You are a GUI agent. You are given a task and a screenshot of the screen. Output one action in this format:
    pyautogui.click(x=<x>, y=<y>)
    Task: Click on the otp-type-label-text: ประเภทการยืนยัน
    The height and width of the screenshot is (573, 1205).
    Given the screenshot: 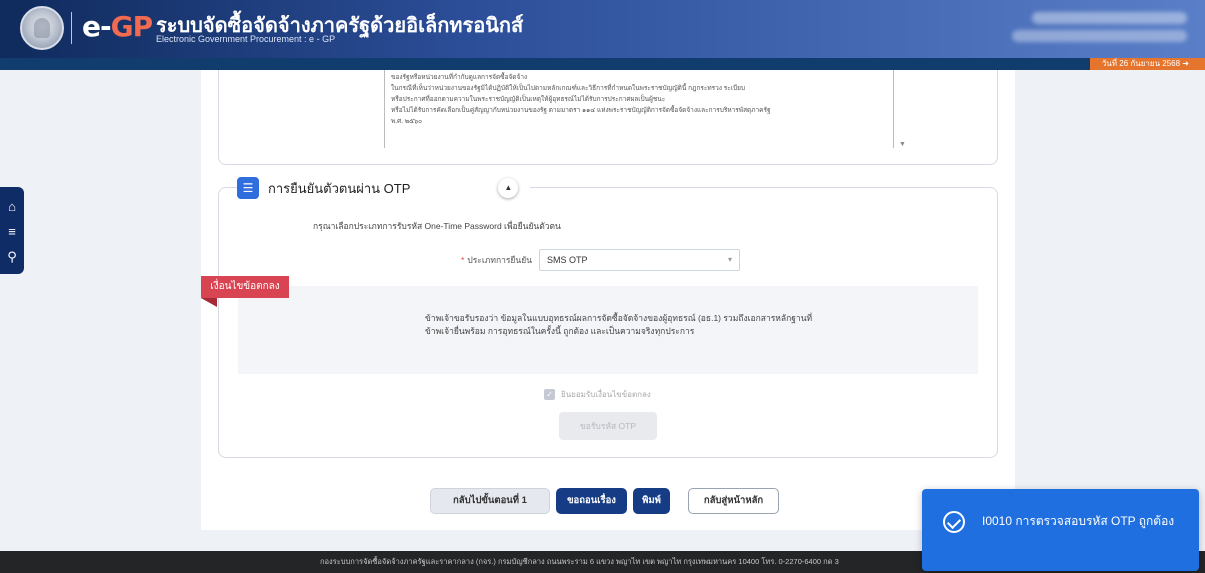 What is the action you would take?
    pyautogui.click(x=500, y=260)
    